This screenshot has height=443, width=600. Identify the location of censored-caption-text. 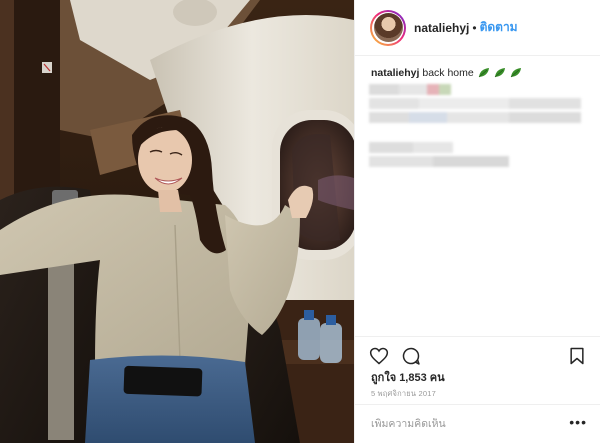
(479, 134).